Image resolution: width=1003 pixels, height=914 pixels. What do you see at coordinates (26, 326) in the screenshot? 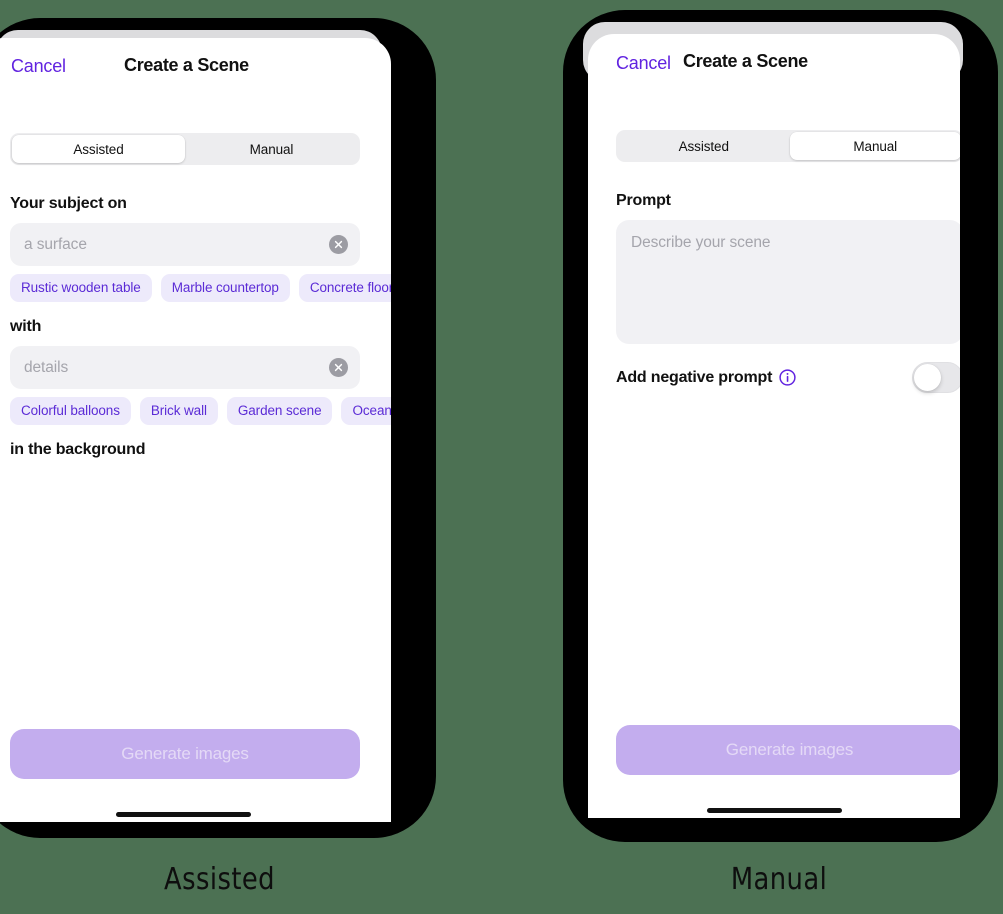
I see `field-label-with: with` at bounding box center [26, 326].